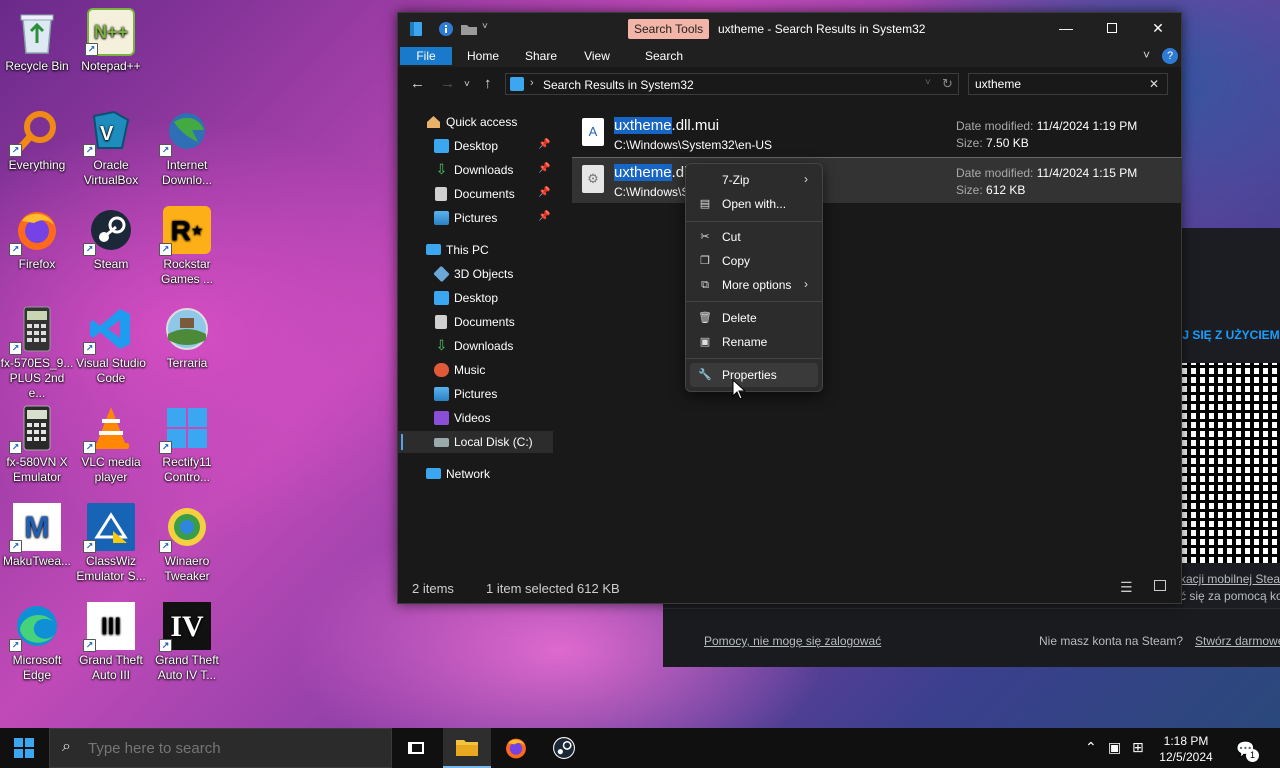 This screenshot has height=768, width=1280. What do you see at coordinates (417, 83) in the screenshot?
I see `back-button: ←` at bounding box center [417, 83].